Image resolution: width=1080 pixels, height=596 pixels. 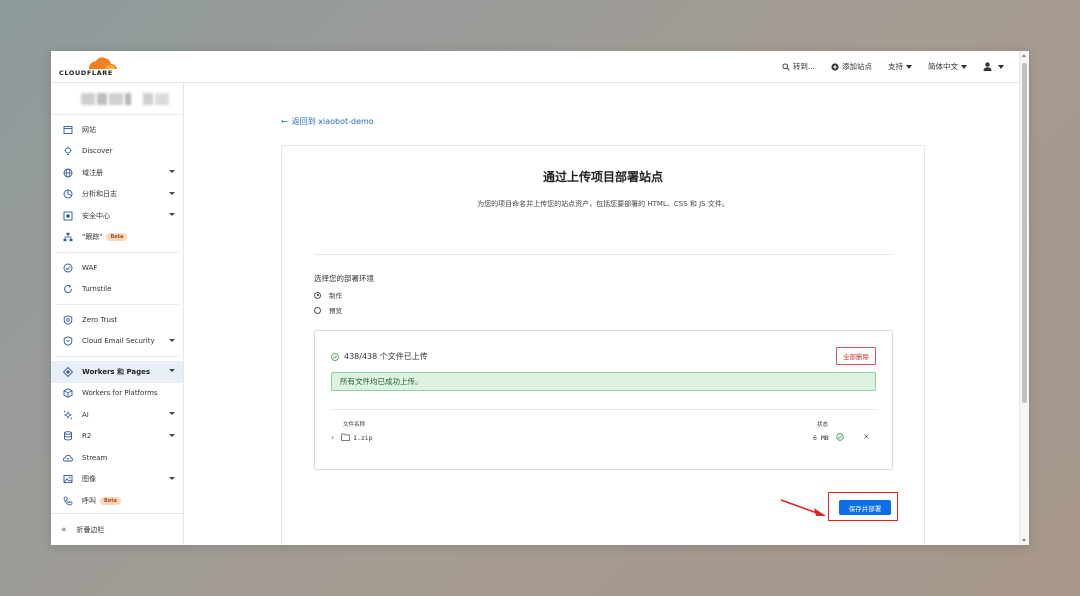 I want to click on env-option-production: 制作, so click(x=328, y=295).